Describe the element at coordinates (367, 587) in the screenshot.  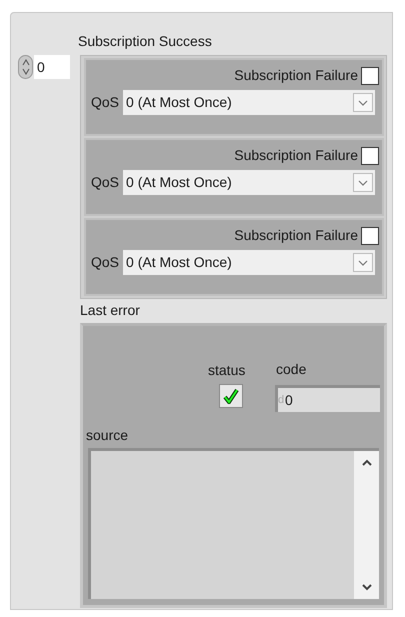
I see `scroll-down-icon` at that location.